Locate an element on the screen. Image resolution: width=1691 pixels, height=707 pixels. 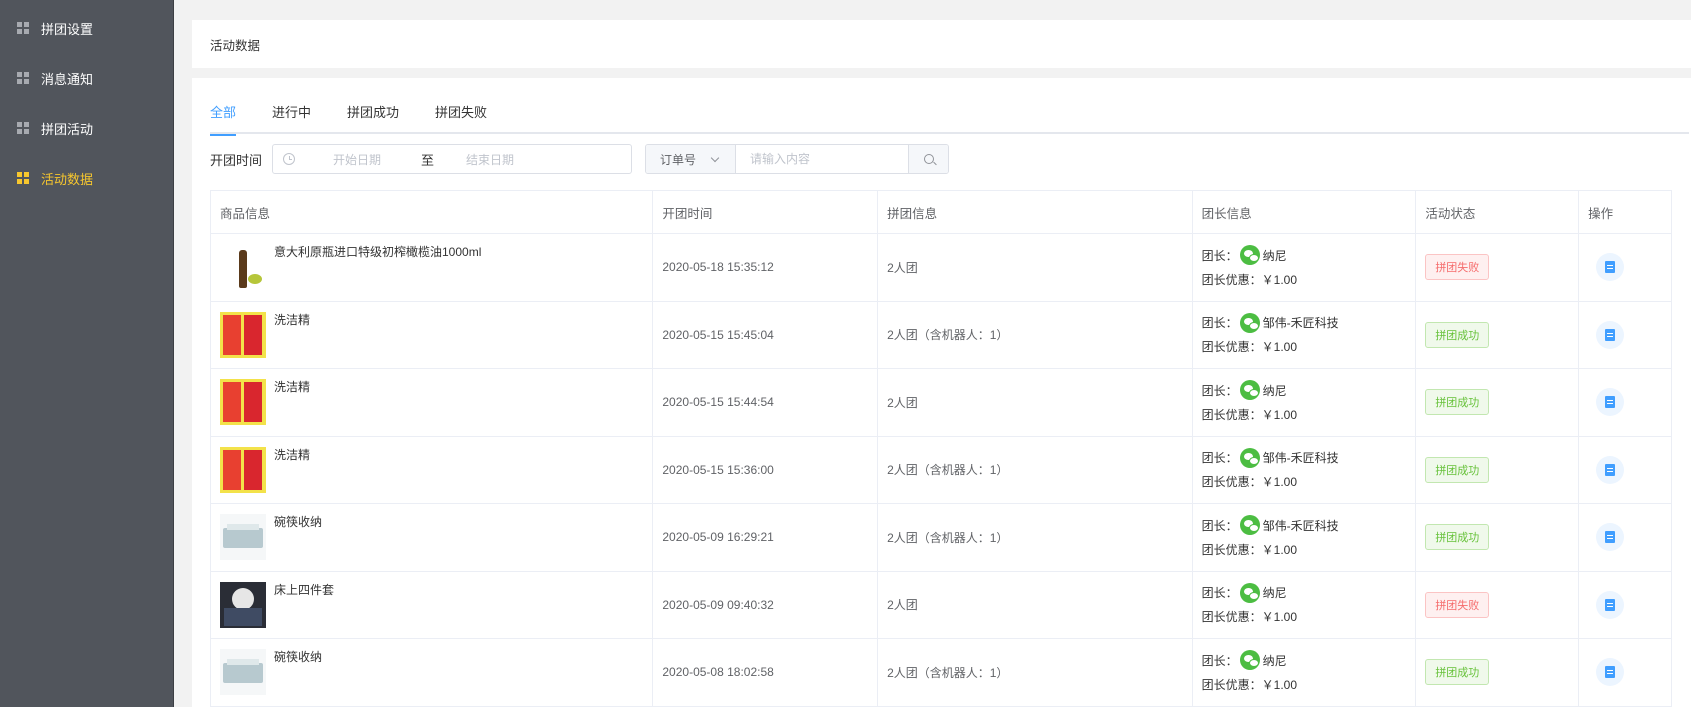
date-range-picker: 开始日期 至 结束日期 is located at coordinates (452, 159).